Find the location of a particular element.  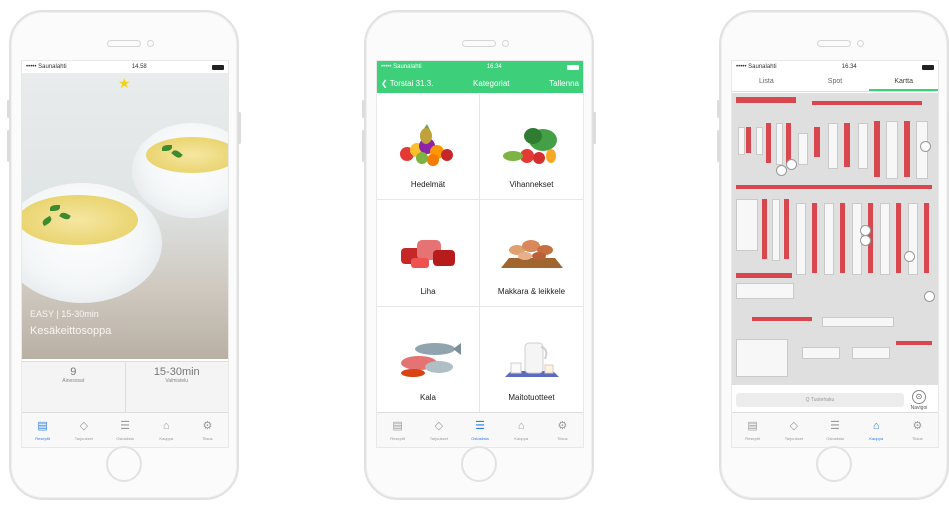

category-name: Kala is located at coordinates (427, 397).